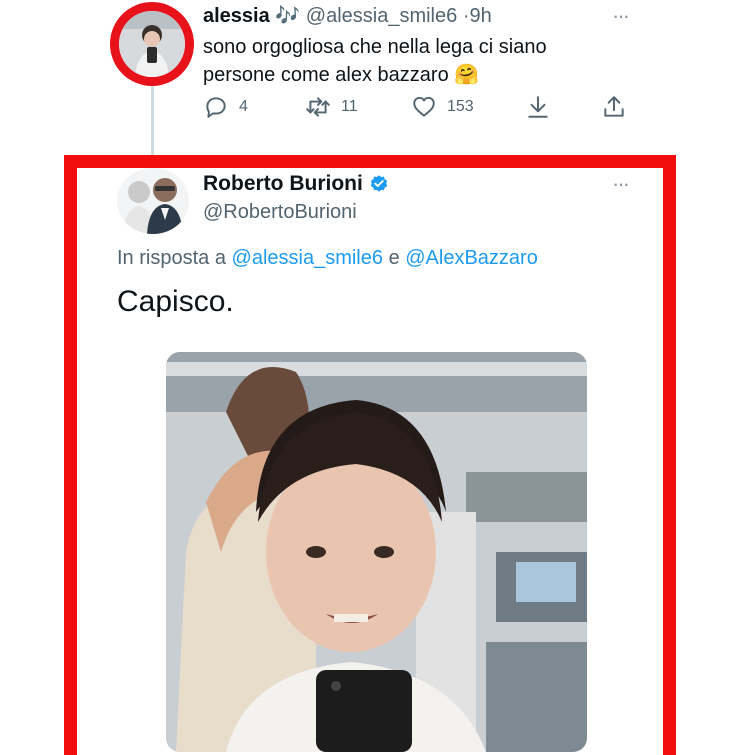  What do you see at coordinates (171, 258) in the screenshot?
I see `reply-prefix: In risposta a` at bounding box center [171, 258].